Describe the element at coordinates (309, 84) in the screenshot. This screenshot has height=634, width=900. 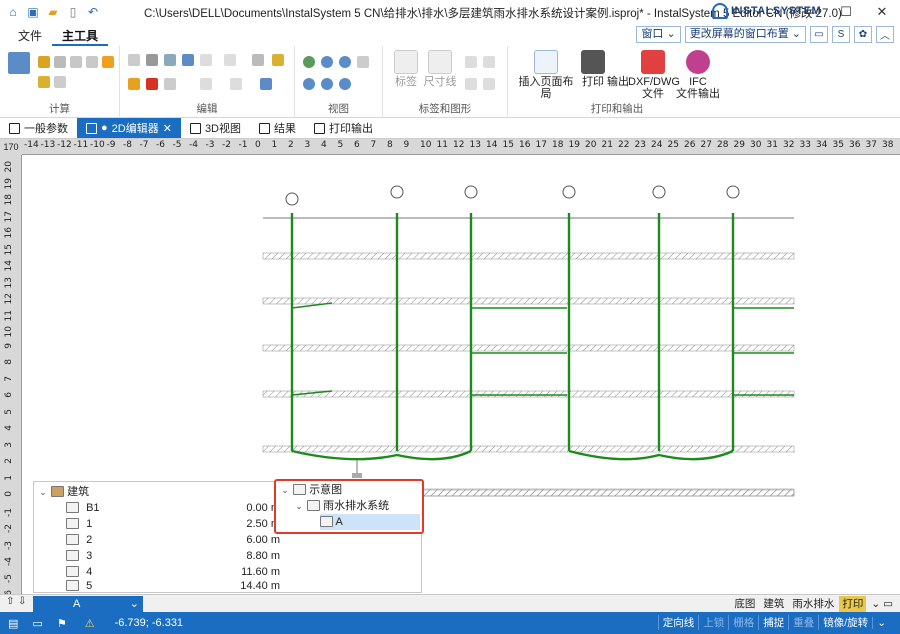
I see `zoom-all-icon` at that location.